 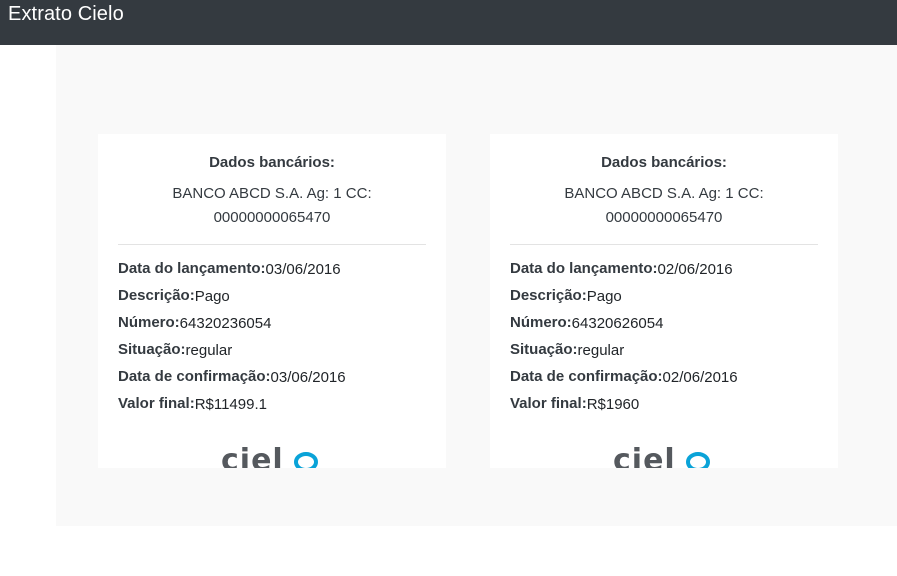 What do you see at coordinates (664, 408) in the screenshot?
I see `row-valor-final: Valor final:R$1960` at bounding box center [664, 408].